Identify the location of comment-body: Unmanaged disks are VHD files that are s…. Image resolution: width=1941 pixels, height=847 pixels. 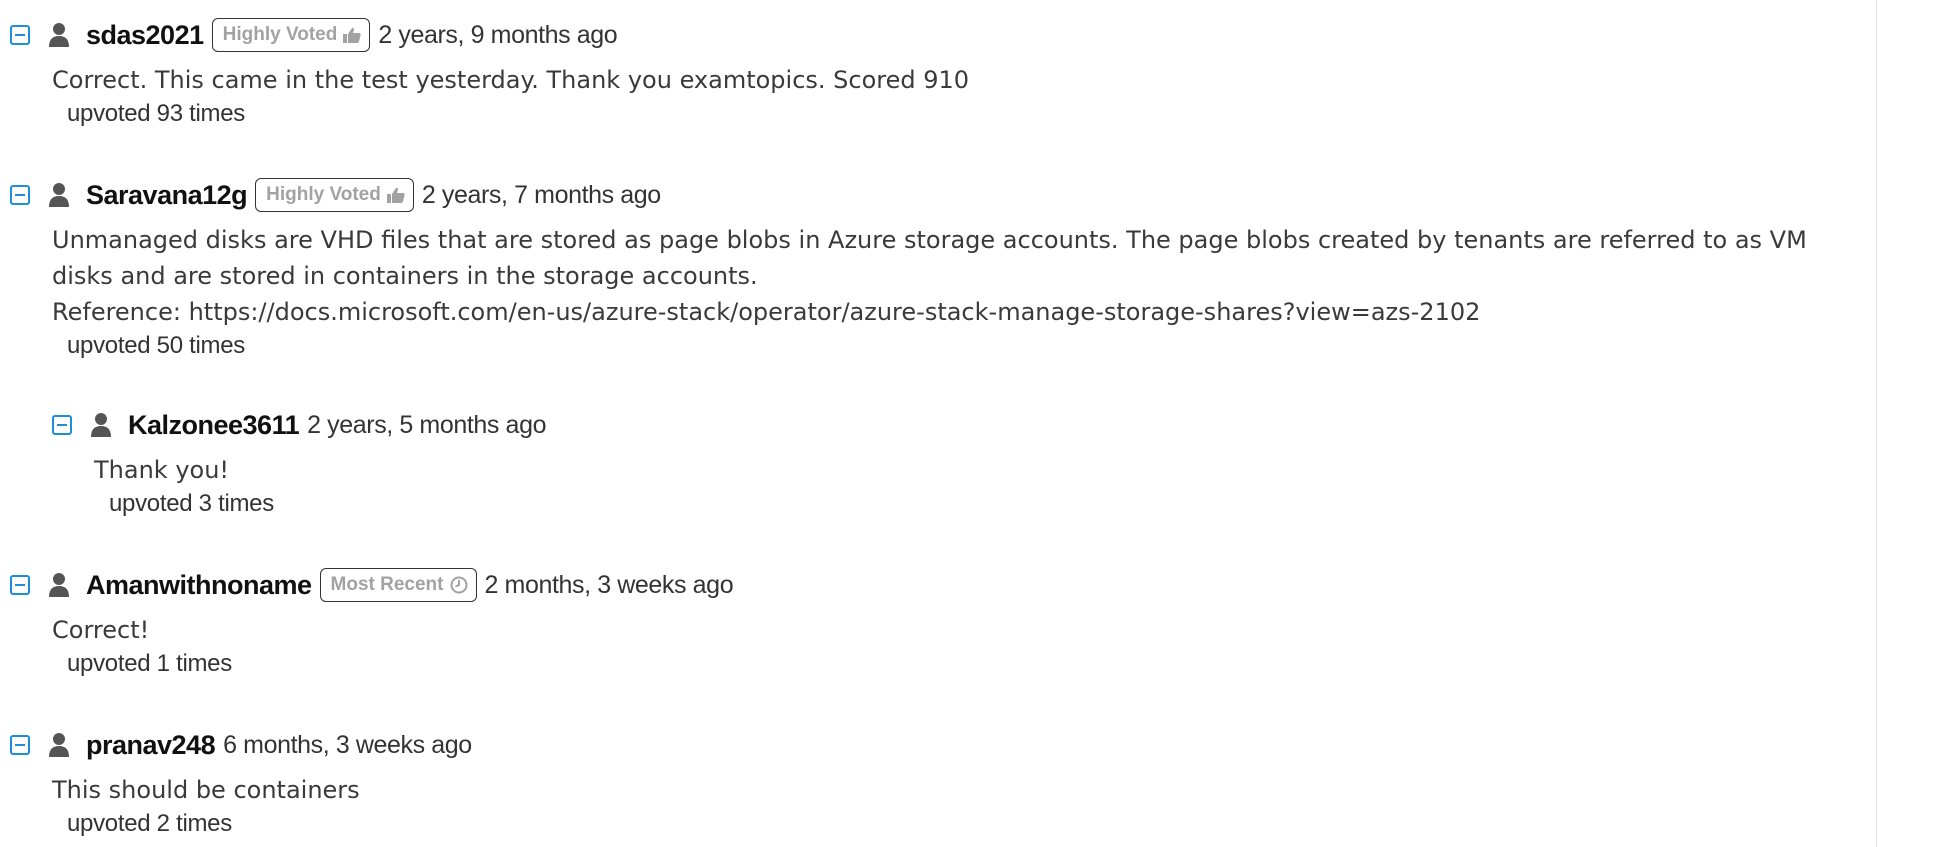
(929, 276).